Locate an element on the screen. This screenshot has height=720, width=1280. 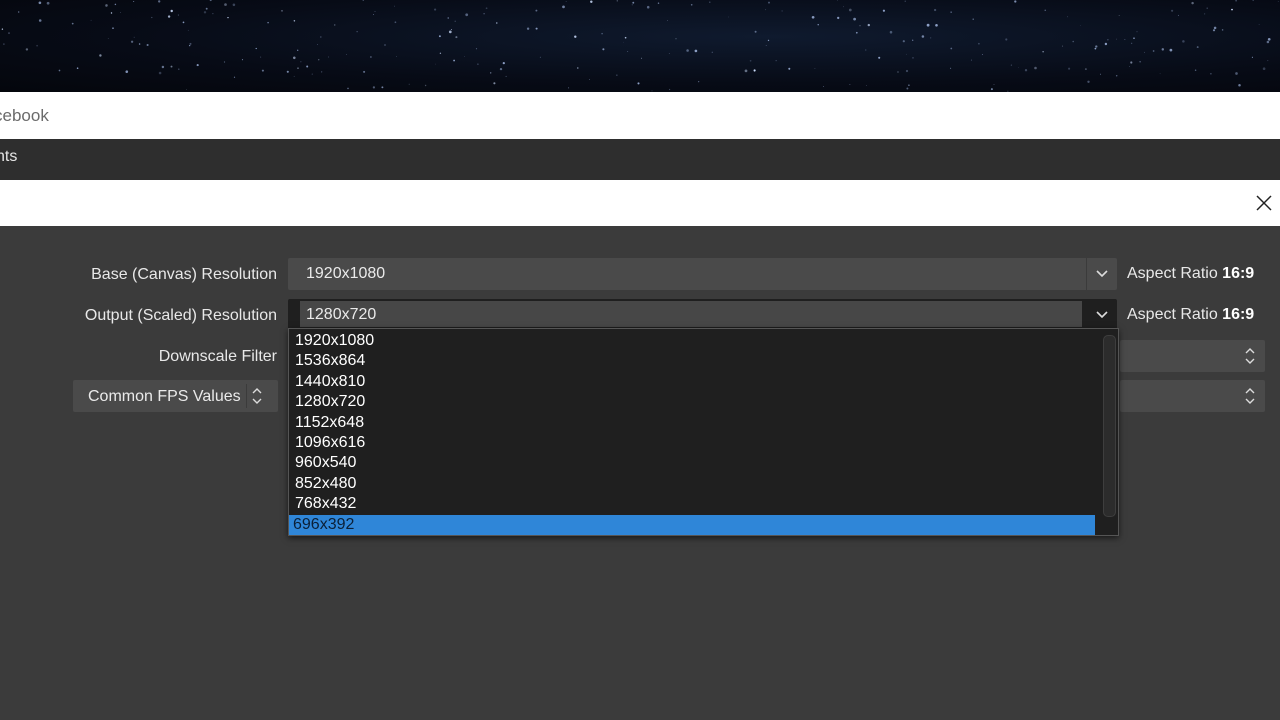
downscale-filter-combo is located at coordinates (1192, 356).